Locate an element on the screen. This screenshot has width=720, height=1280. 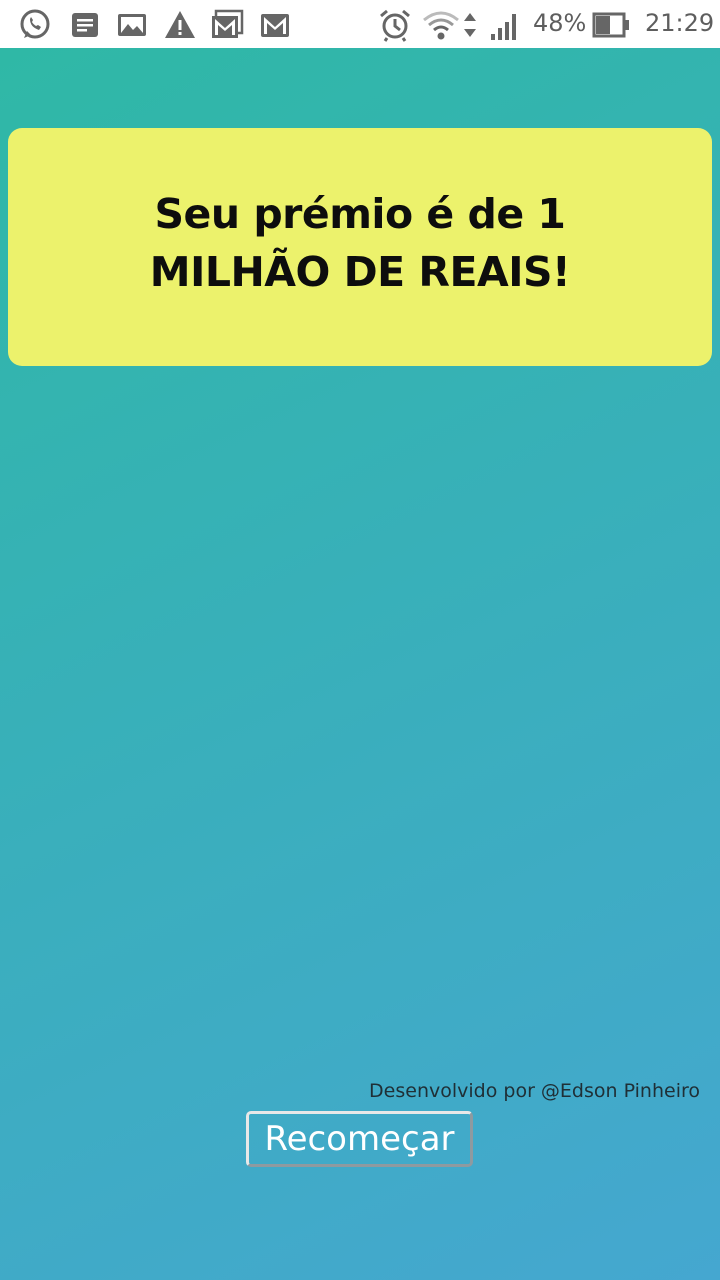
prize-line-1: Seu prémio é de 1 is located at coordinates (360, 214).